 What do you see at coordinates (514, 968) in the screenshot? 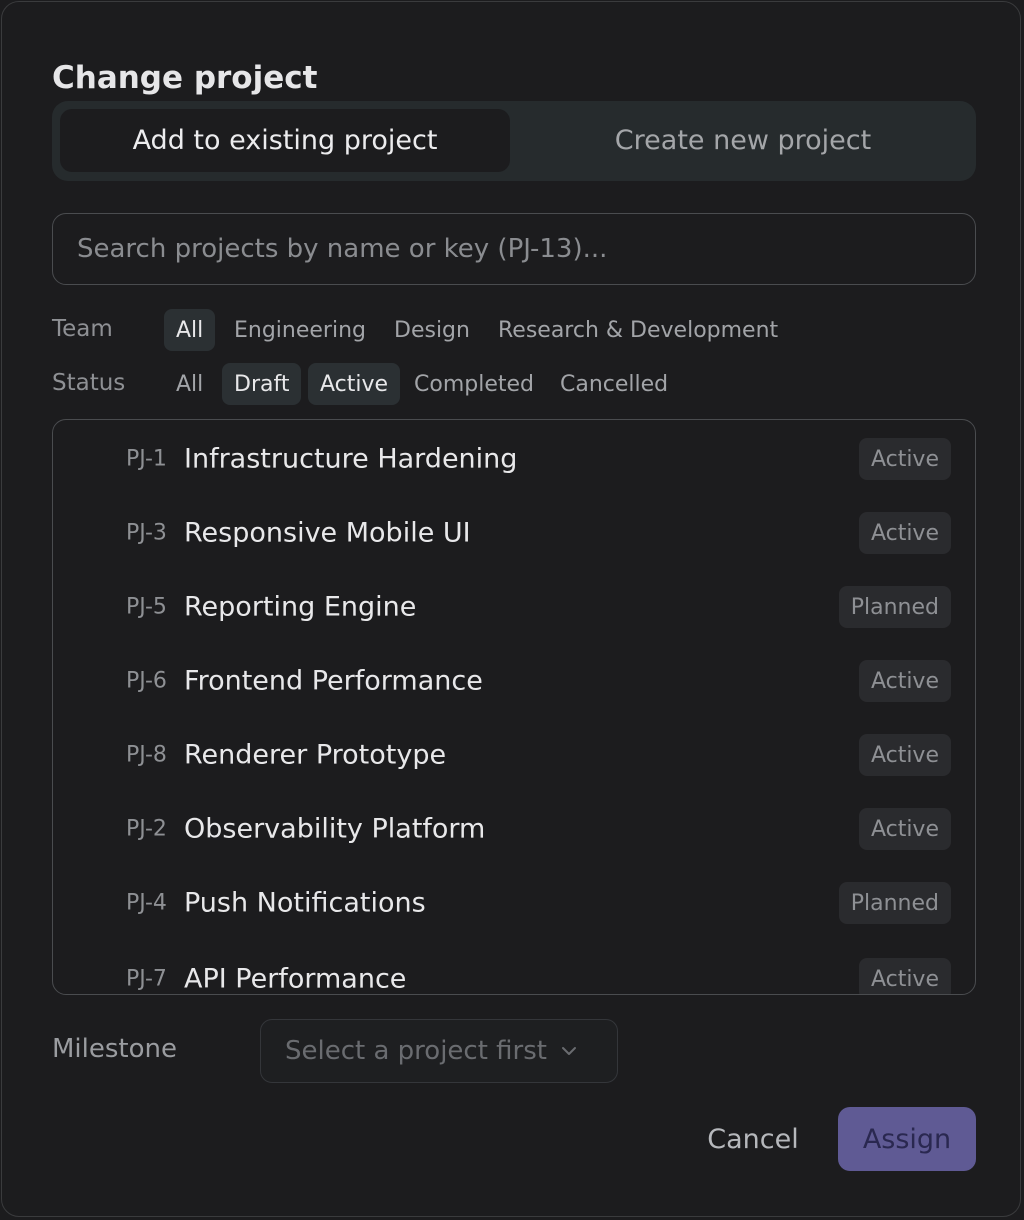
I see `project-row: PJ-7 API Performance Active` at bounding box center [514, 968].